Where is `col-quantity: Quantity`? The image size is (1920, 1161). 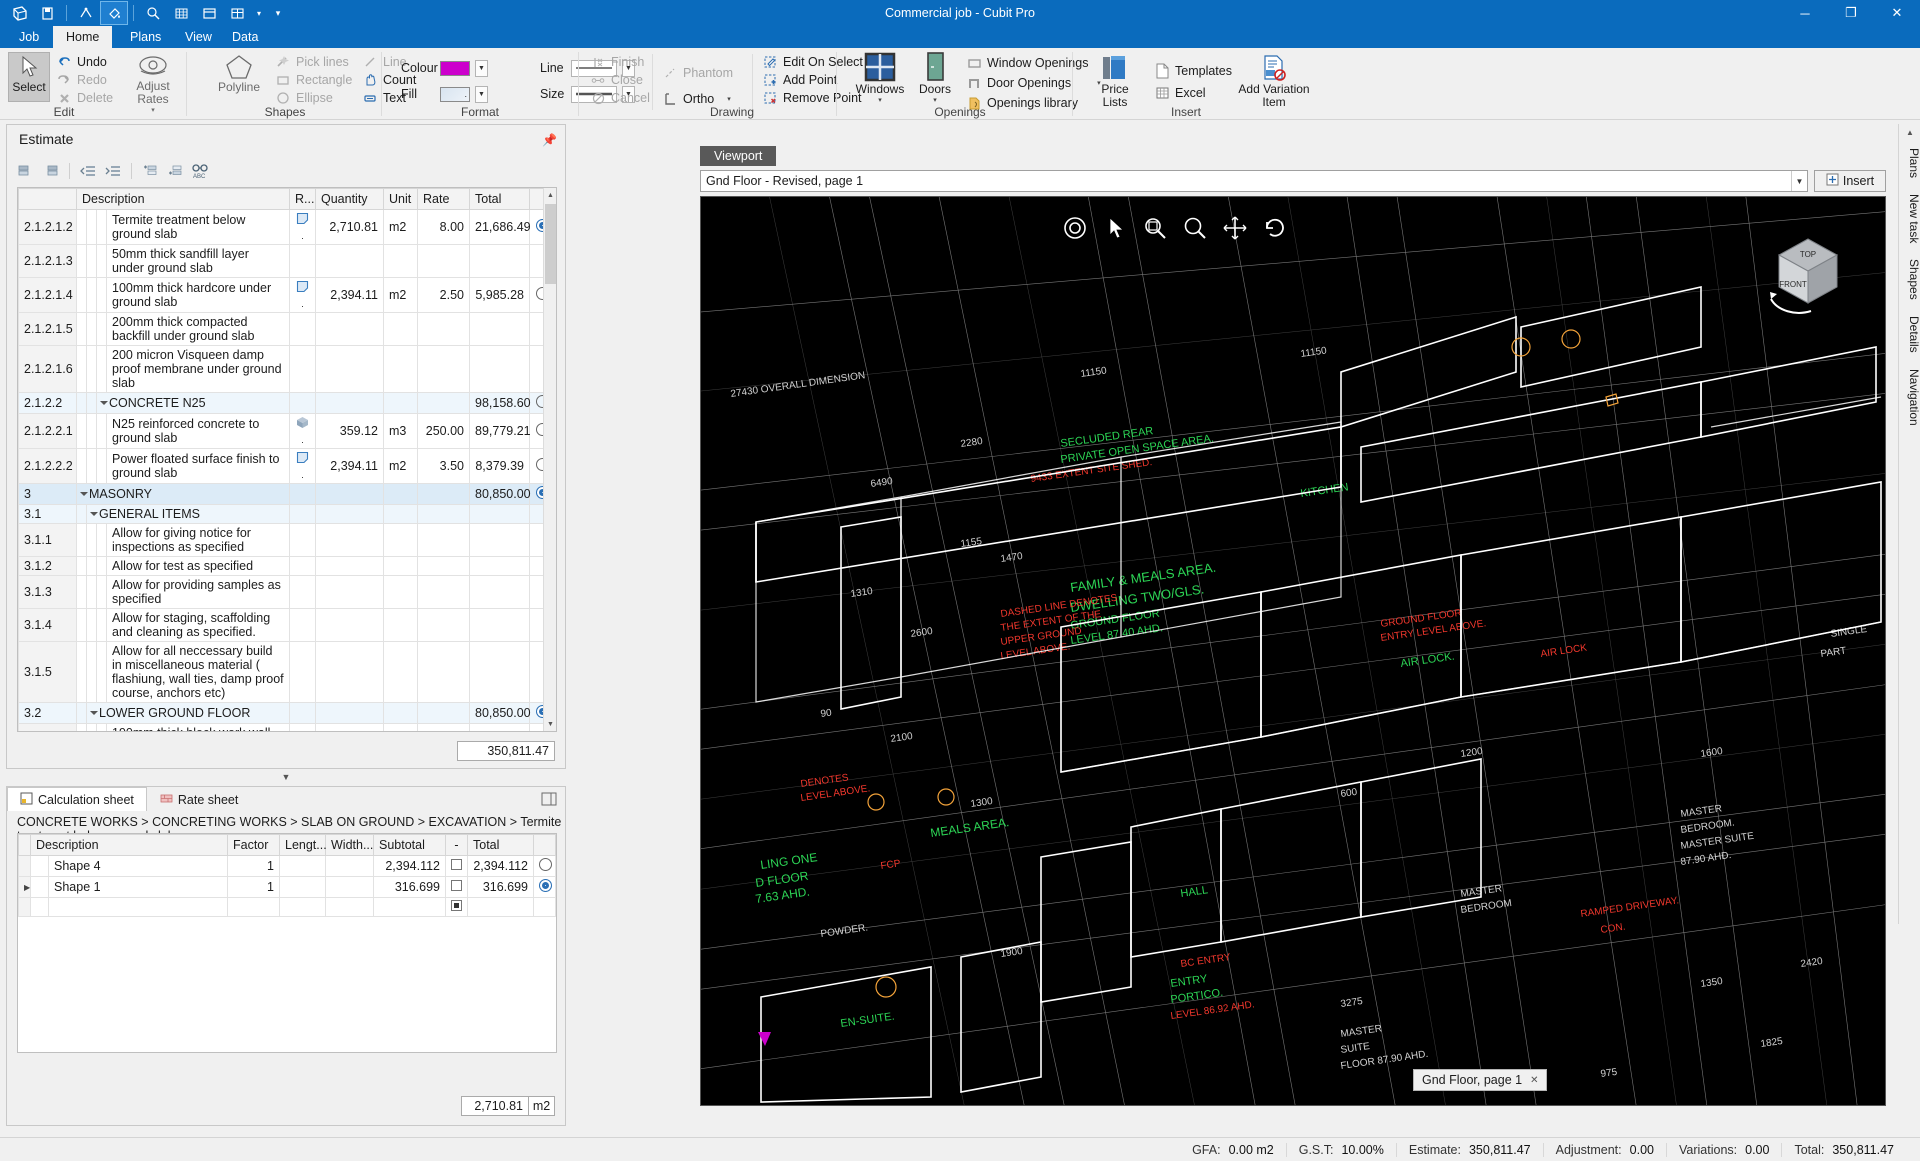 col-quantity: Quantity is located at coordinates (349, 199).